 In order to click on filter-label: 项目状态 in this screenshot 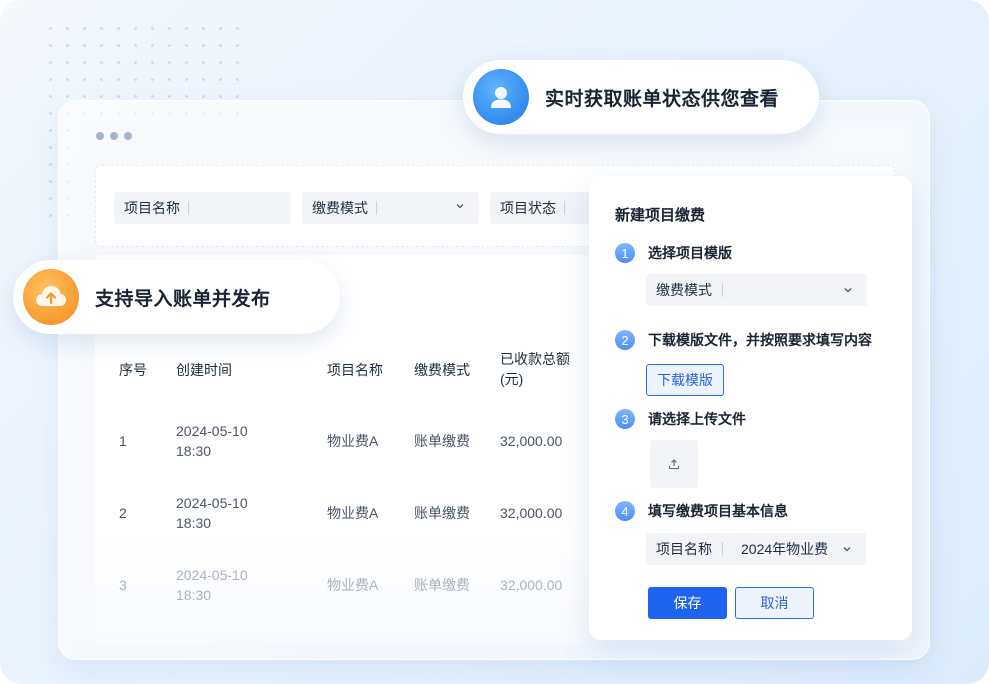, I will do `click(528, 208)`.